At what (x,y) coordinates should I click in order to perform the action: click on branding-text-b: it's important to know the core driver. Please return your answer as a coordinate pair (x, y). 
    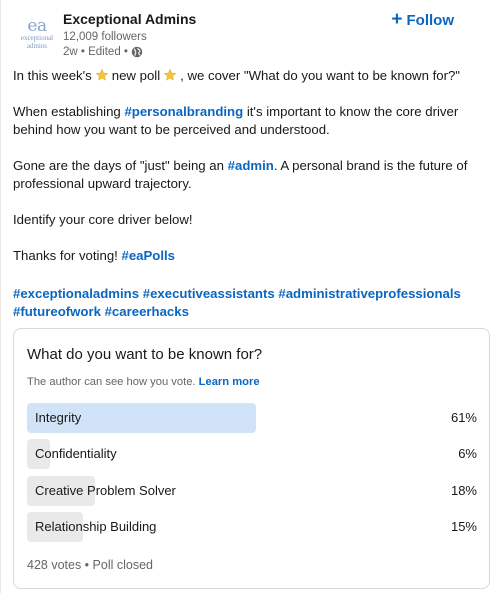
    Looking at the image, I should click on (352, 111).